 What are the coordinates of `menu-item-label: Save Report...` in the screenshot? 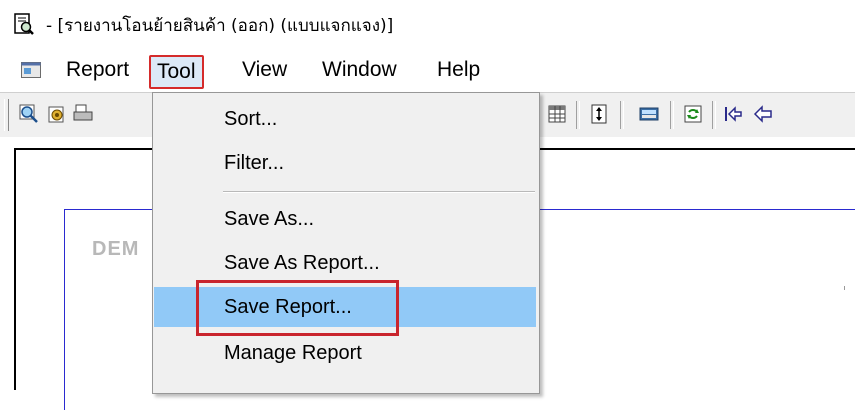 It's located at (288, 307).